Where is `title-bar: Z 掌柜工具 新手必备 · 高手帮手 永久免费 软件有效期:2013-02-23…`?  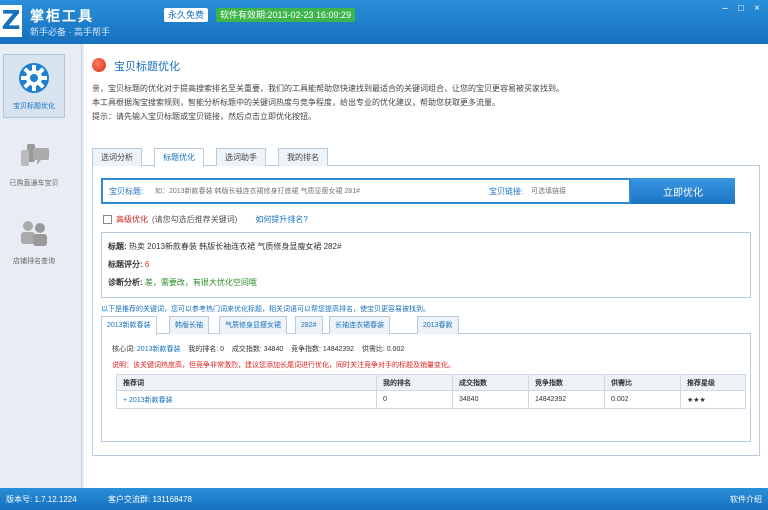 title-bar: Z 掌柜工具 新手必备 · 高手帮手 永久免费 软件有效期:2013-02-23… is located at coordinates (384, 22).